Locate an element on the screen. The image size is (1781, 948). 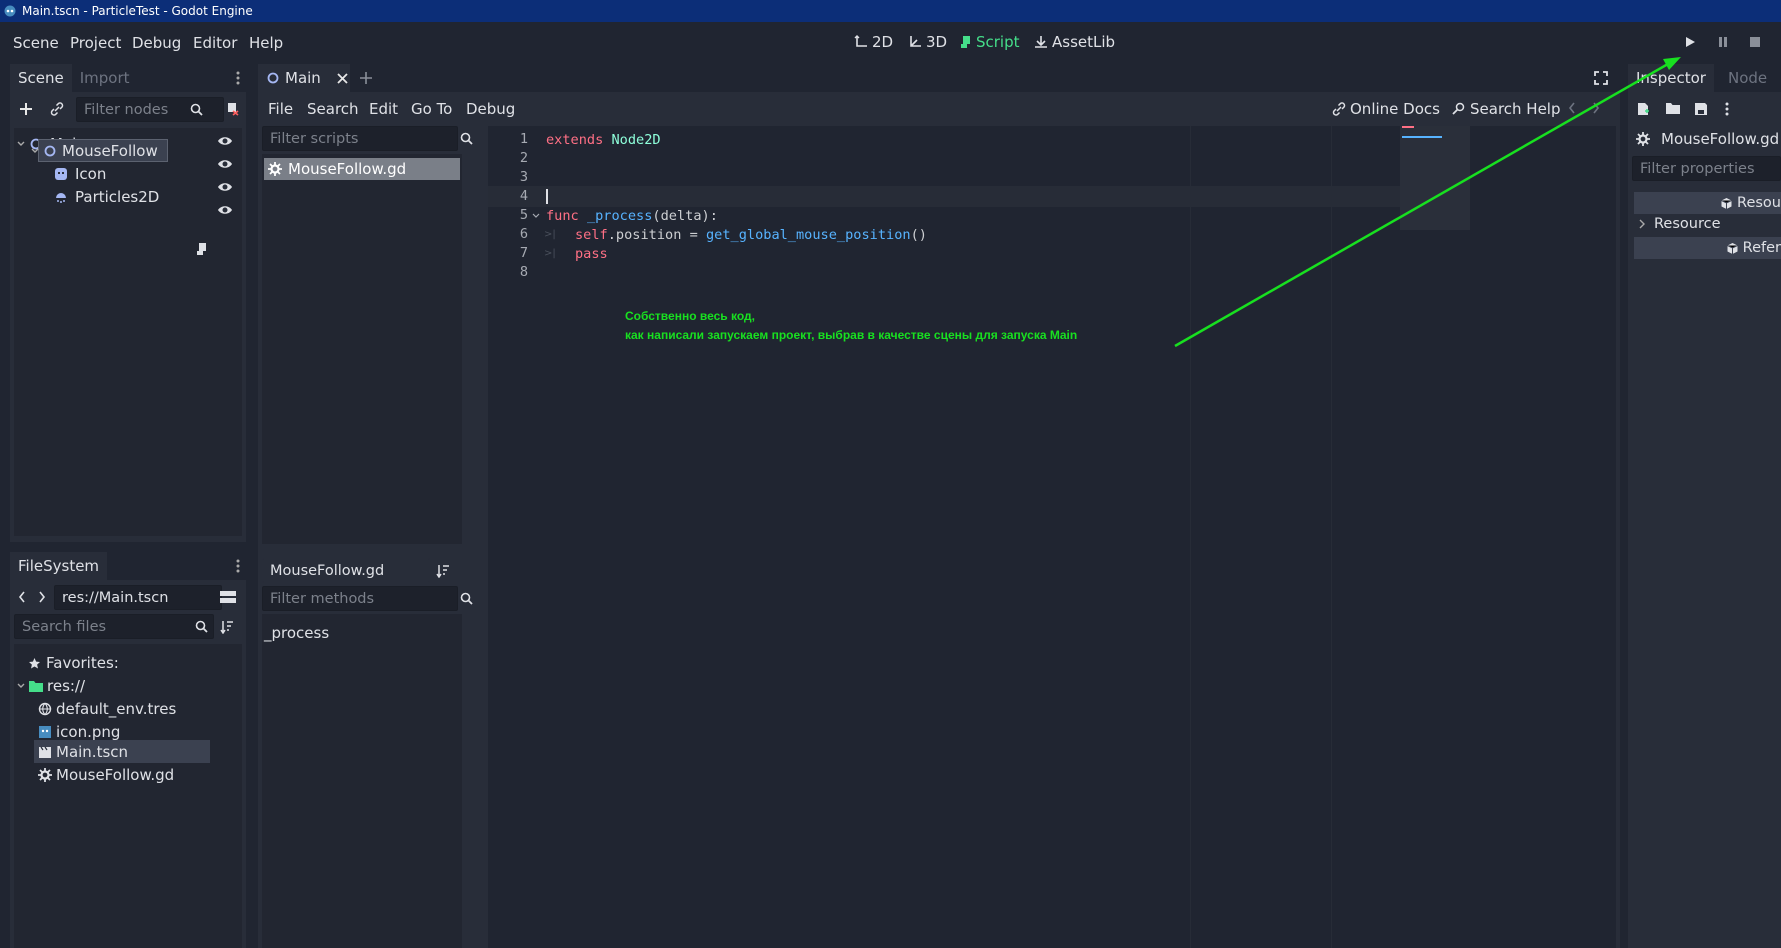
annotation-arrow is located at coordinates (1427, 202).